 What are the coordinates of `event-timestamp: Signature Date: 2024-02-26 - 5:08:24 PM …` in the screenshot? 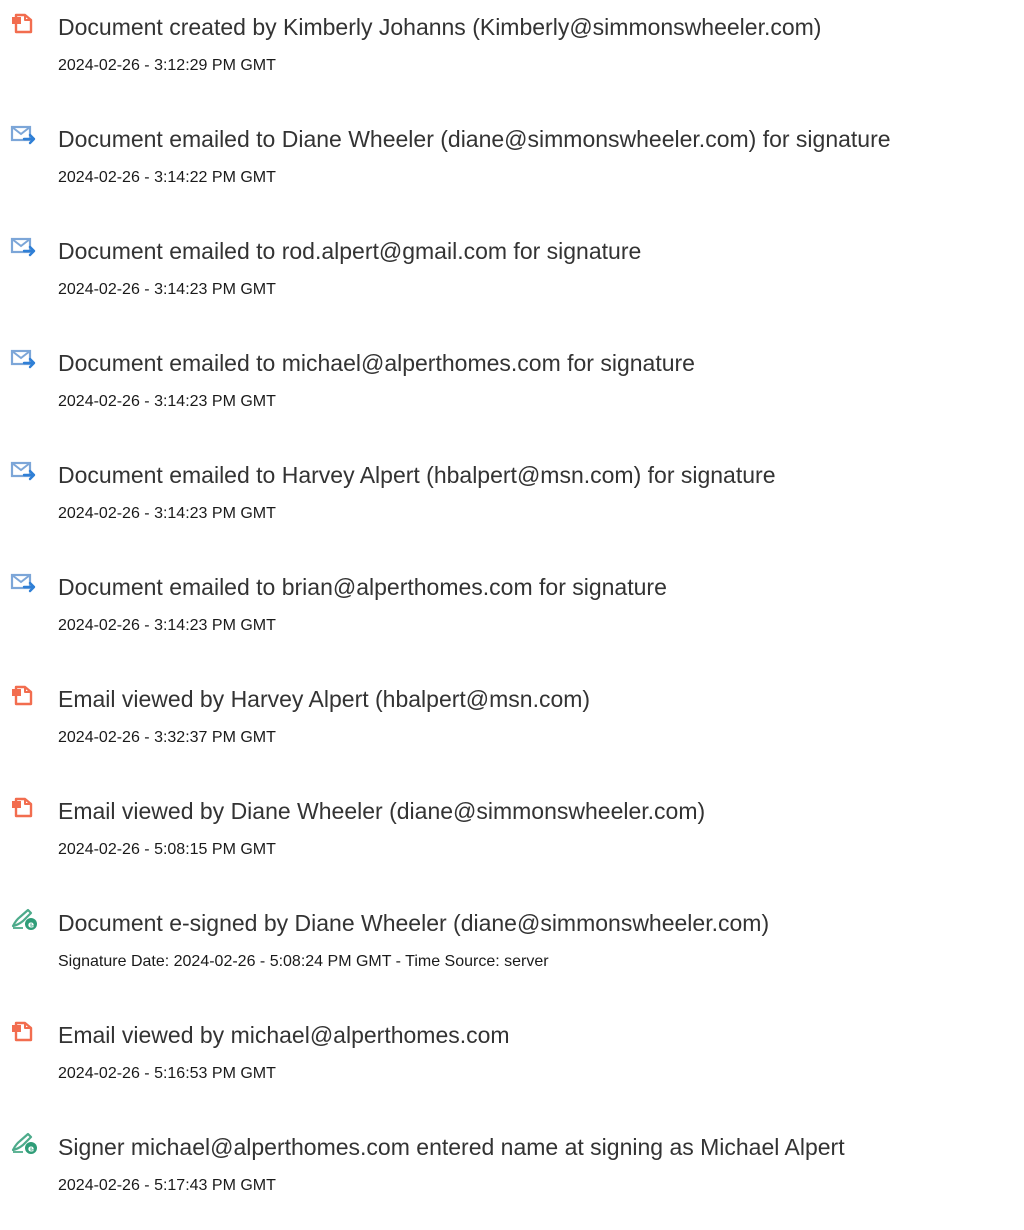 It's located at (303, 961).